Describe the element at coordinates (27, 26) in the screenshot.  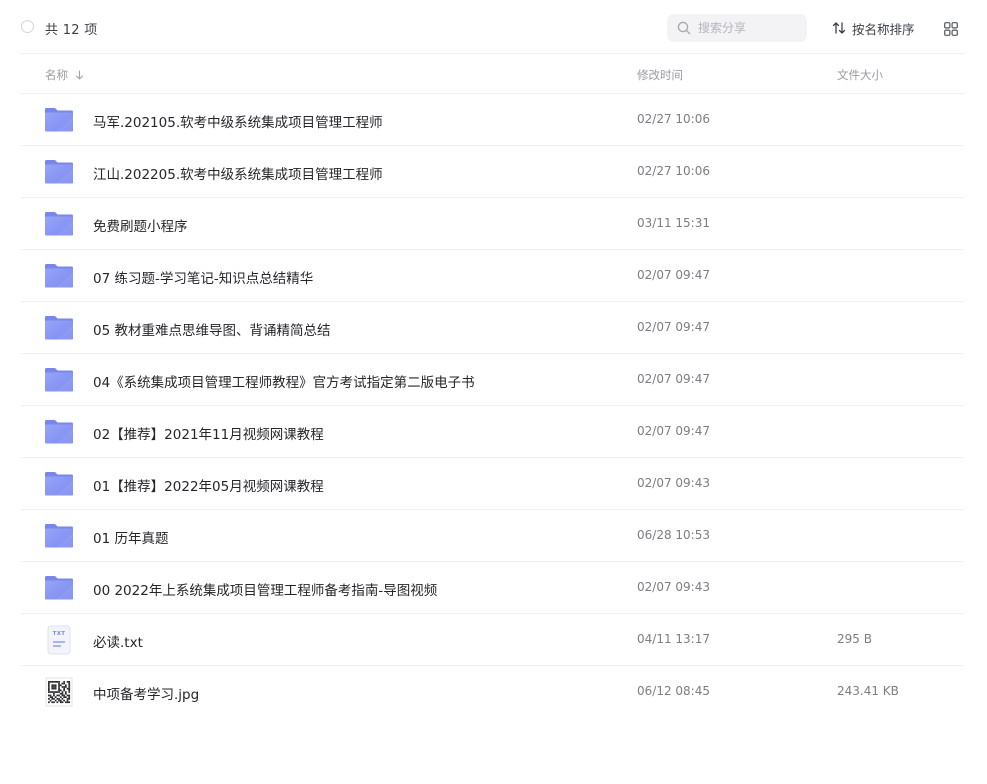
I see `select-all-checkbox` at that location.